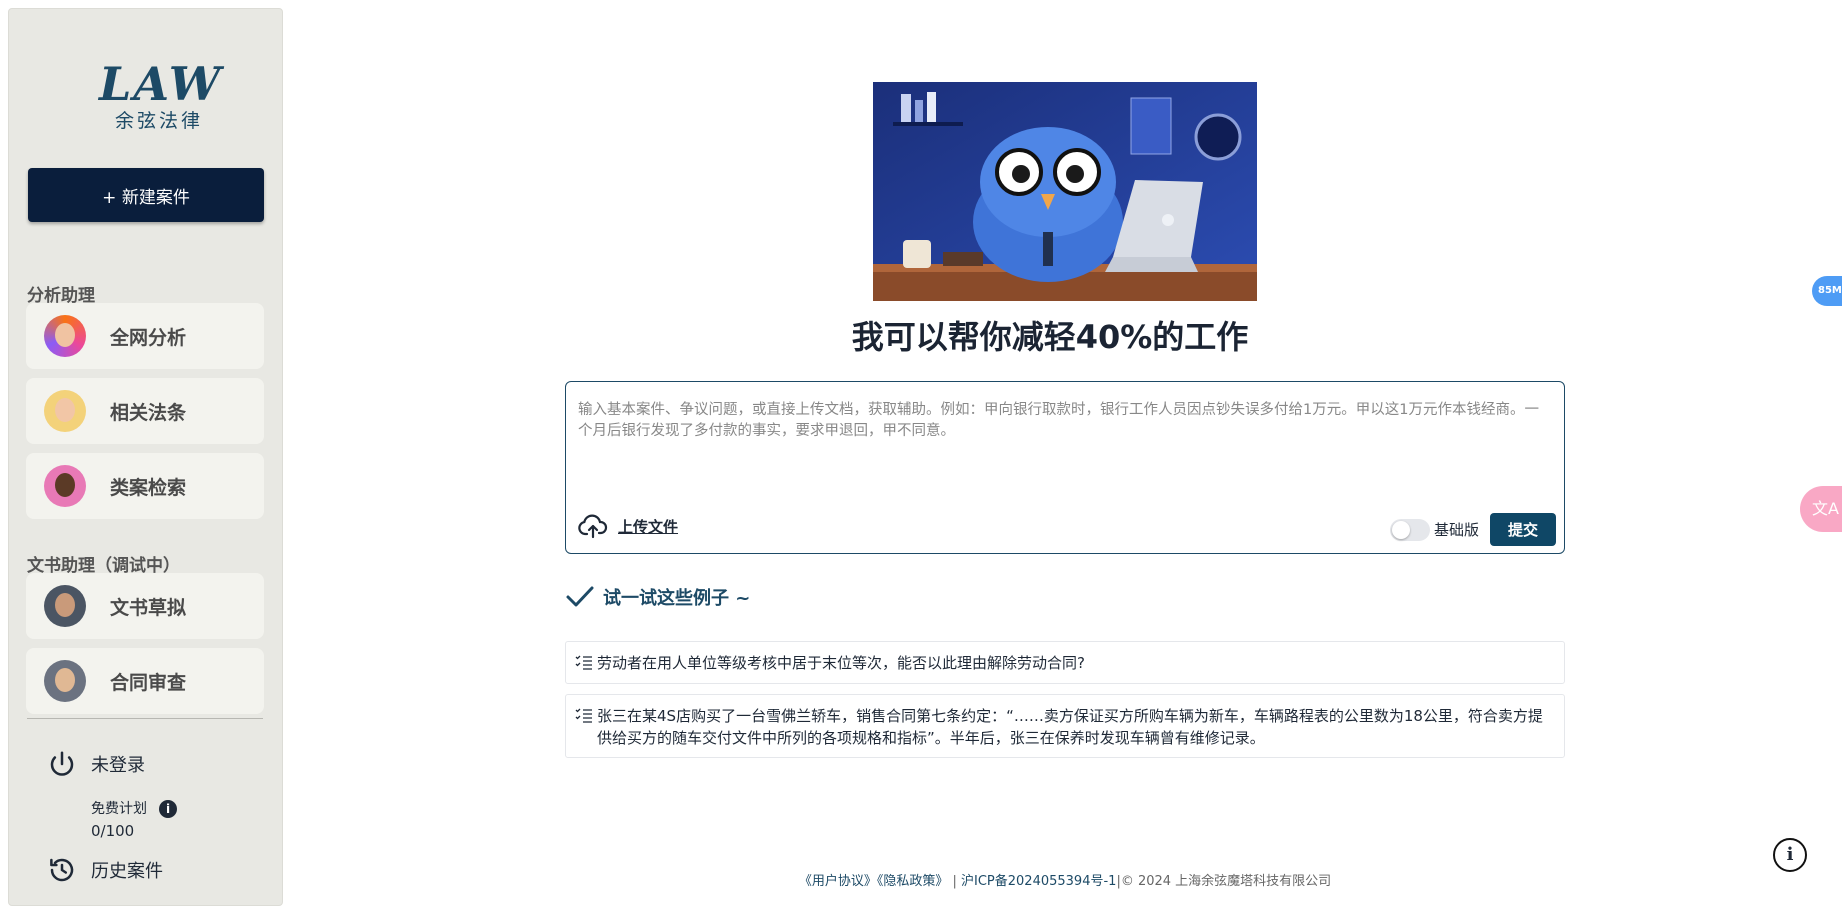 Image resolution: width=1842 pixels, height=912 pixels. Describe the element at coordinates (1821, 509) in the screenshot. I see `translate-icon: 文A` at that location.